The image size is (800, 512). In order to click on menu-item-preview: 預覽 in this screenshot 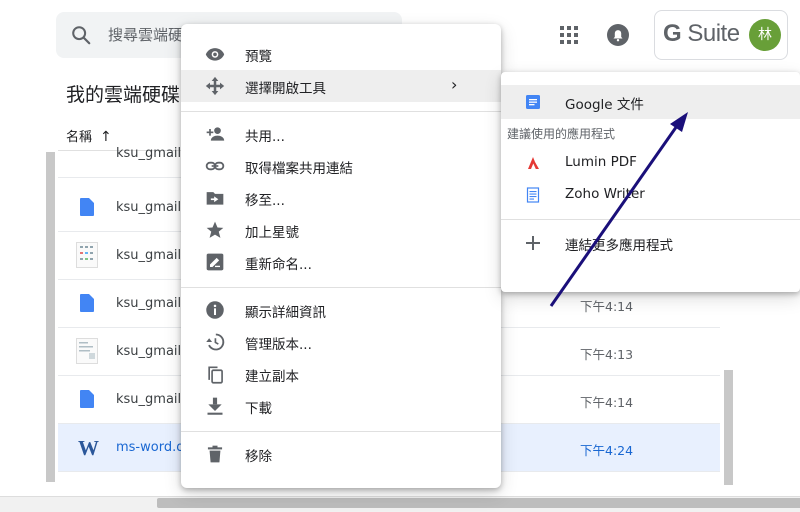, I will do `click(341, 54)`.